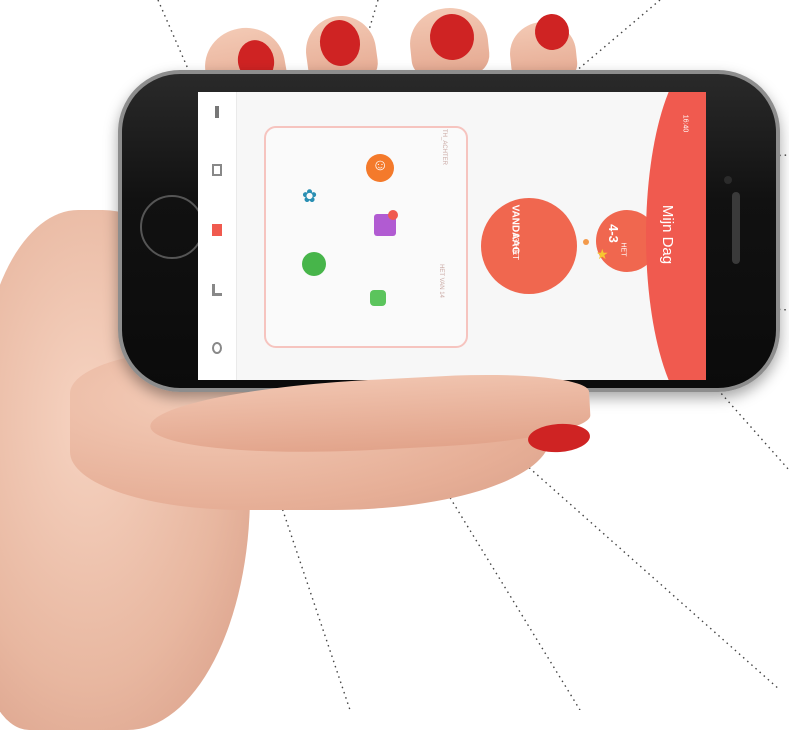 The image size is (789, 730). I want to click on het-label: HET, so click(623, 249).